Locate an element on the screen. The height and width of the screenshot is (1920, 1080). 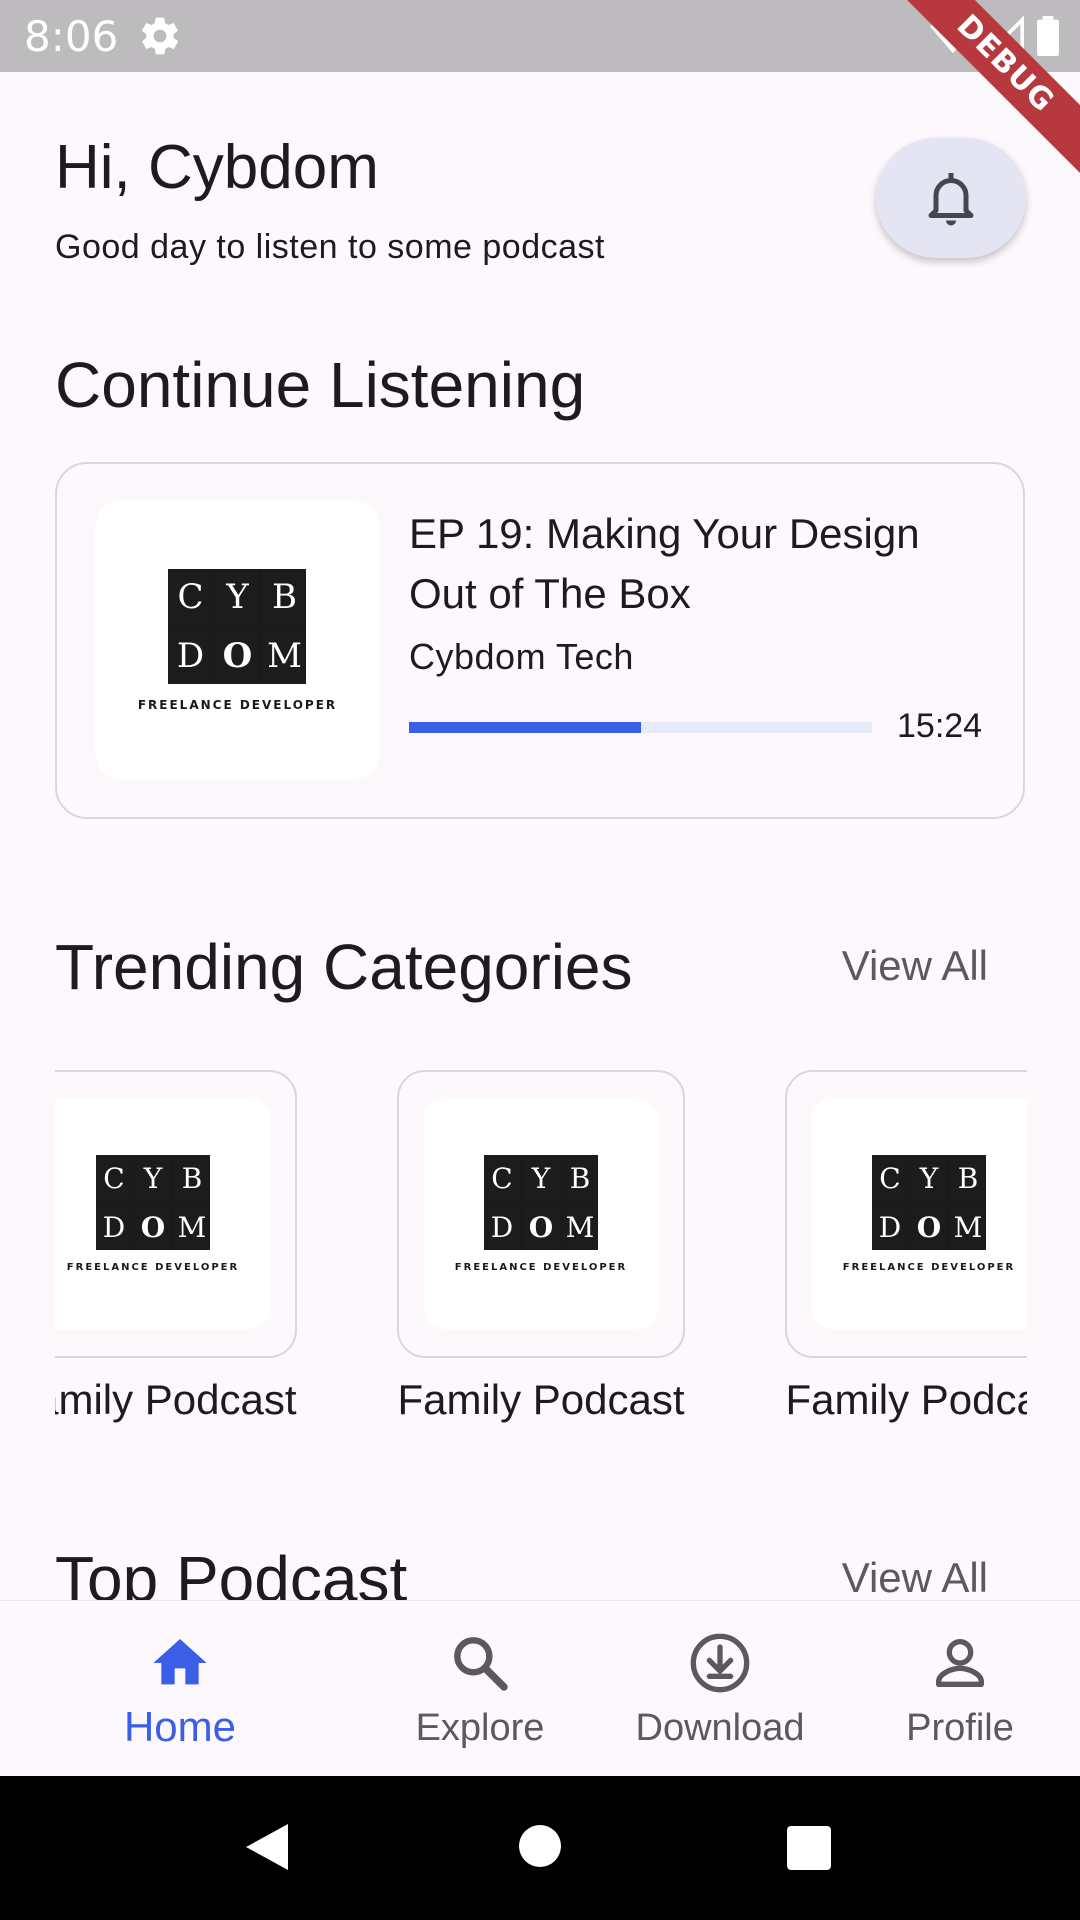
episode-progress-fill is located at coordinates (525, 727).